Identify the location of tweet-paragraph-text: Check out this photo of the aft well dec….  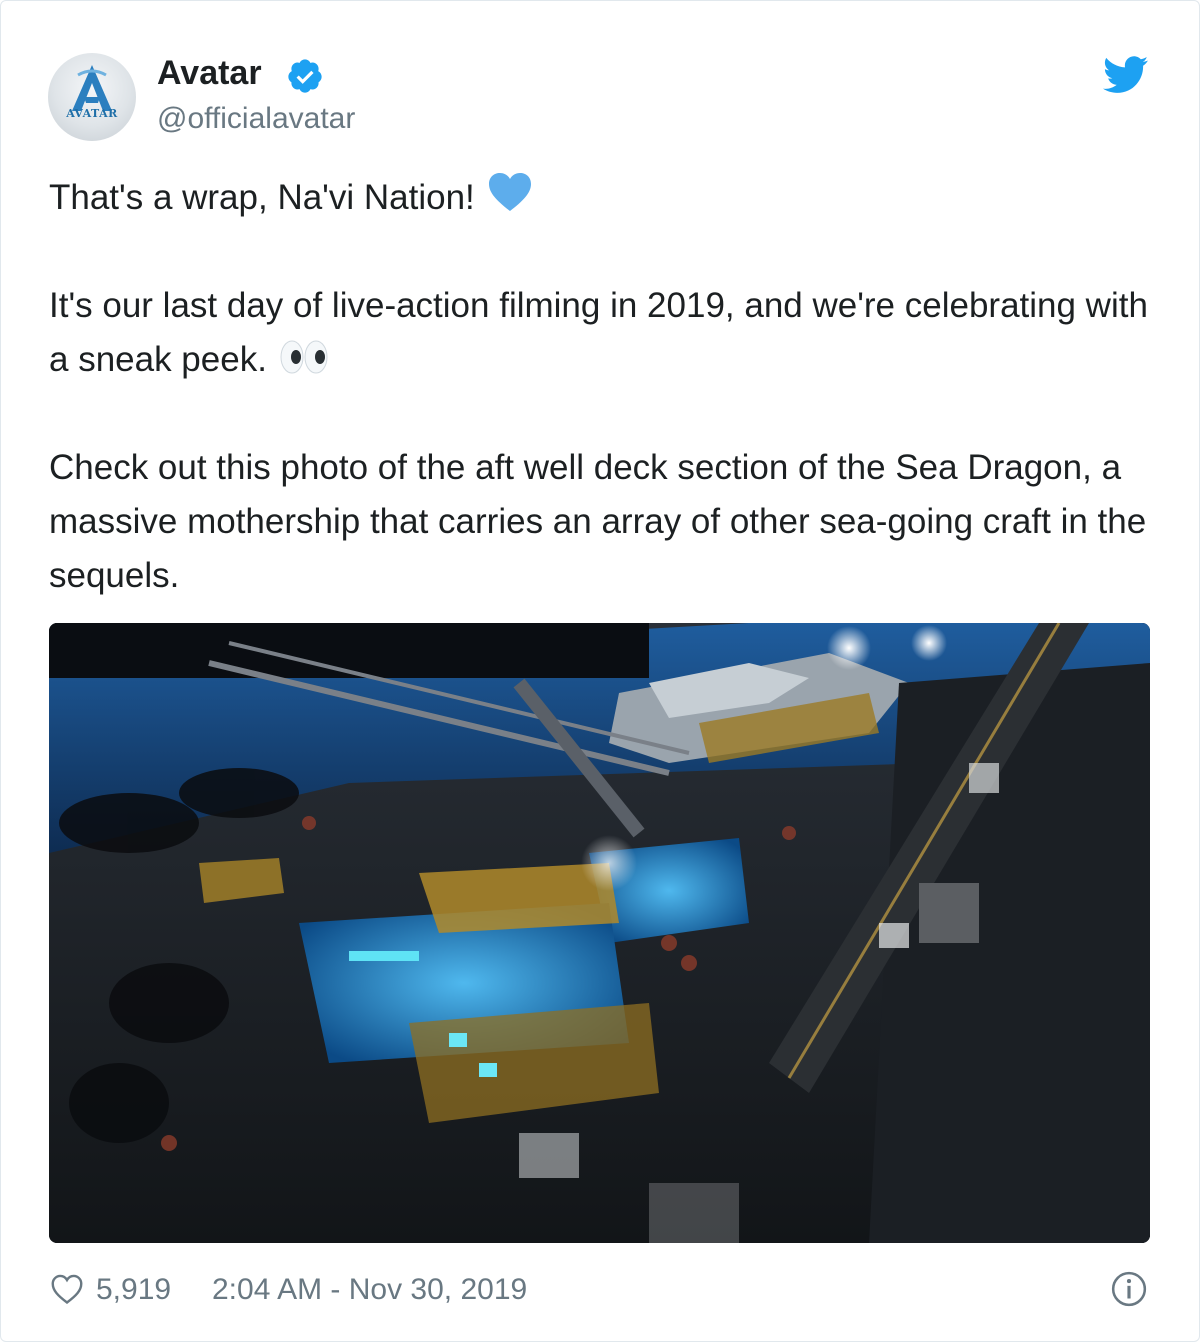
(598, 521).